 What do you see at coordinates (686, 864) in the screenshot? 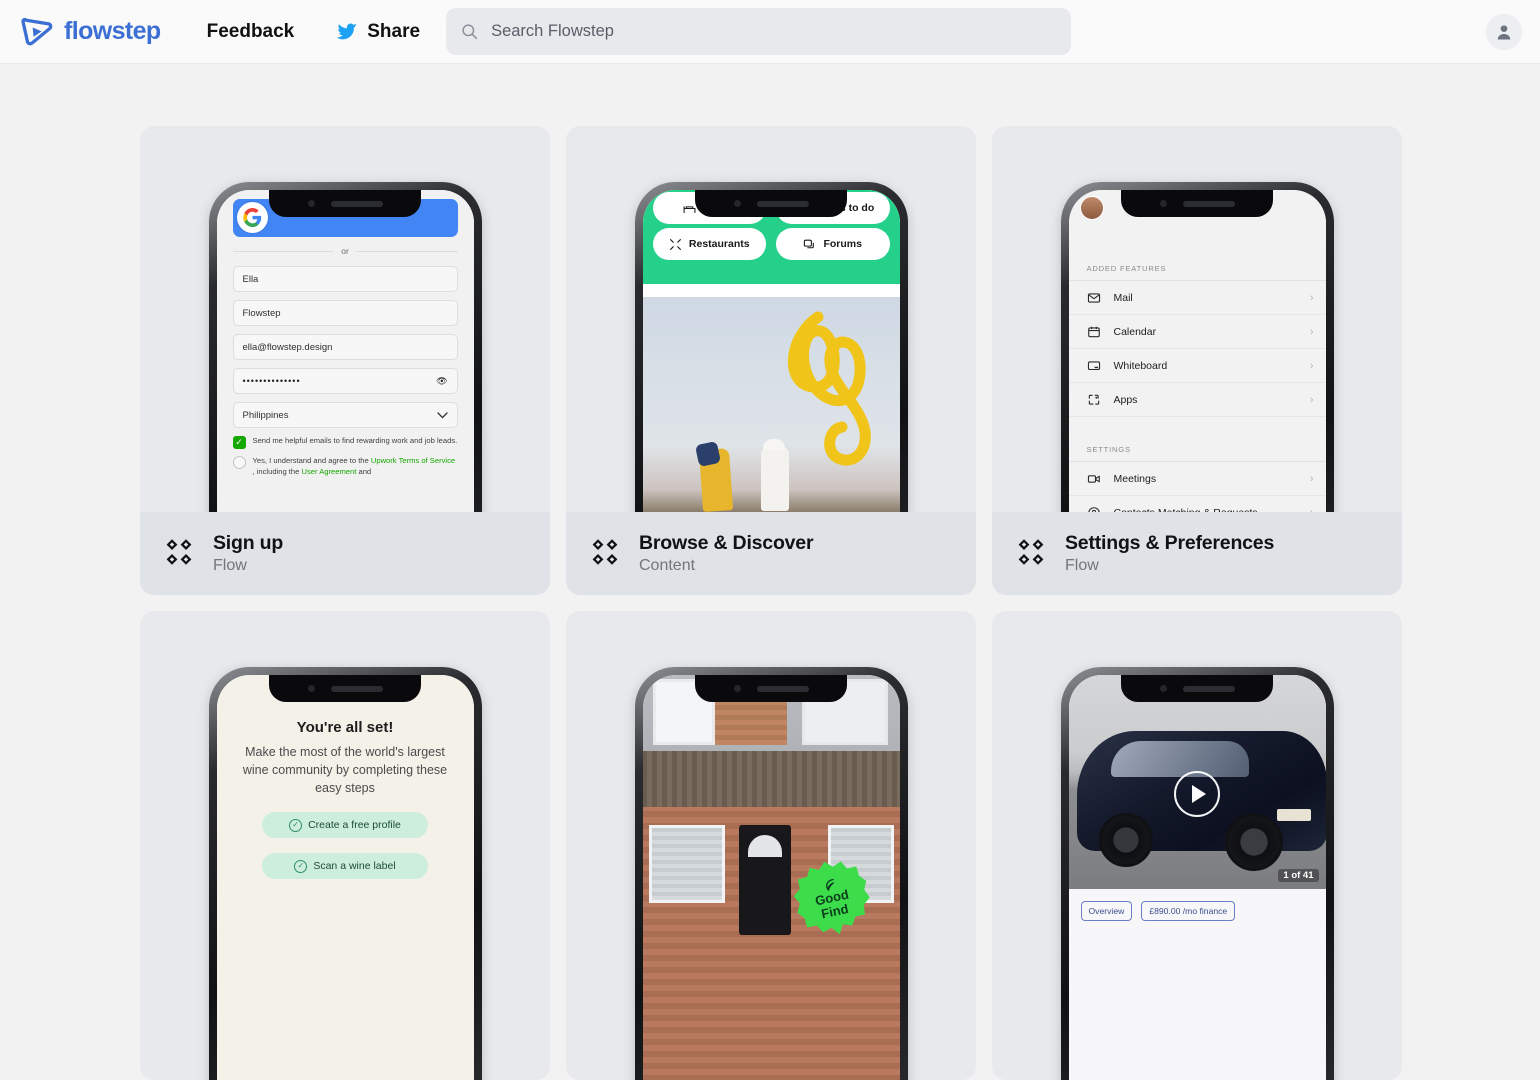
I see `left-window` at bounding box center [686, 864].